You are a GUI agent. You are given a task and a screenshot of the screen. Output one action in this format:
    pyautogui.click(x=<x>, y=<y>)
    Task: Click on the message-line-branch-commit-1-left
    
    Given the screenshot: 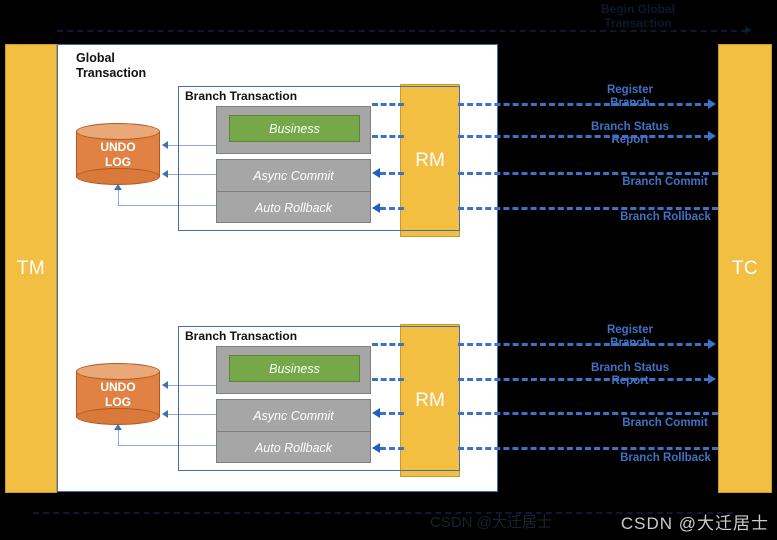 What is the action you would take?
    pyautogui.click(x=392, y=173)
    